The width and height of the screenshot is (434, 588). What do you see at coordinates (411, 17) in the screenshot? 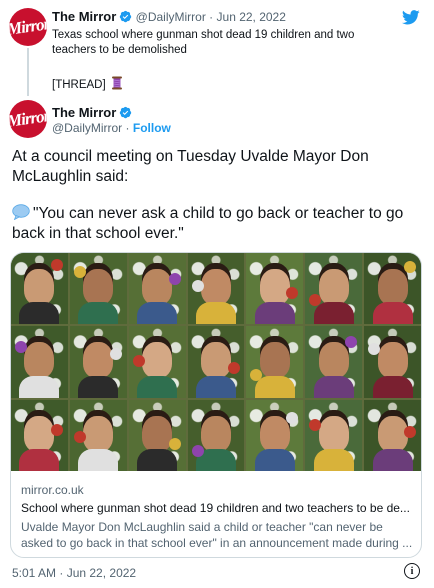
I see `twitter-bird-icon` at bounding box center [411, 17].